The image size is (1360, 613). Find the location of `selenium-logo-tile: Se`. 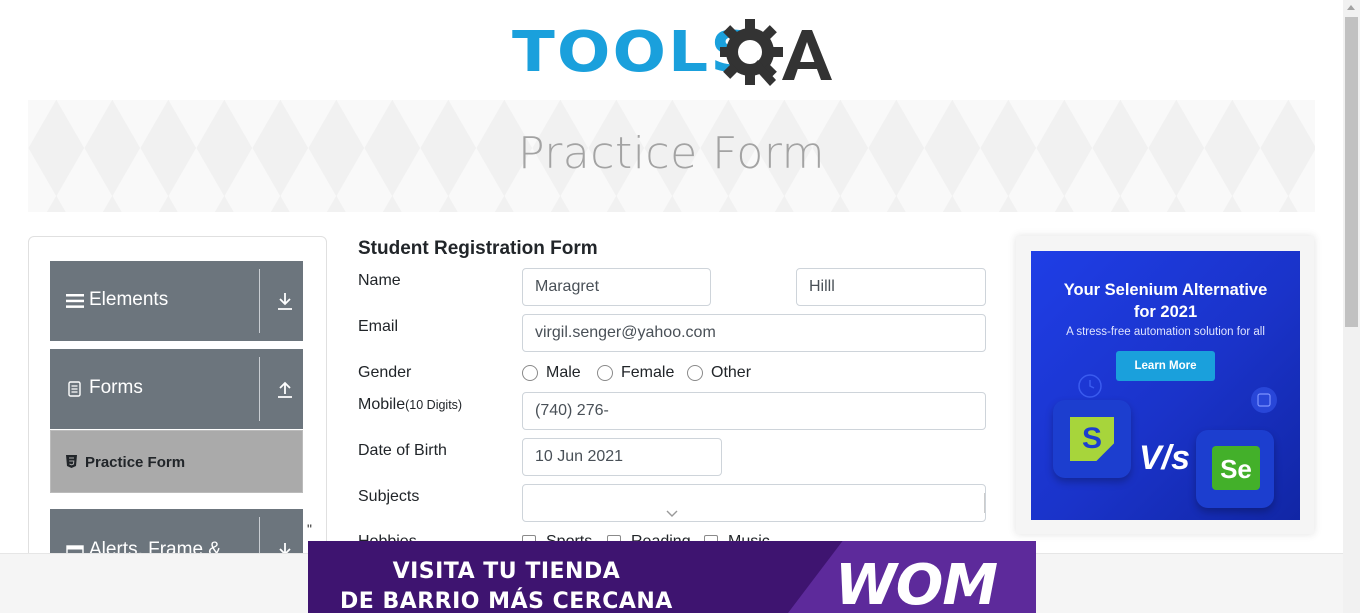

selenium-logo-tile: Se is located at coordinates (1235, 469).